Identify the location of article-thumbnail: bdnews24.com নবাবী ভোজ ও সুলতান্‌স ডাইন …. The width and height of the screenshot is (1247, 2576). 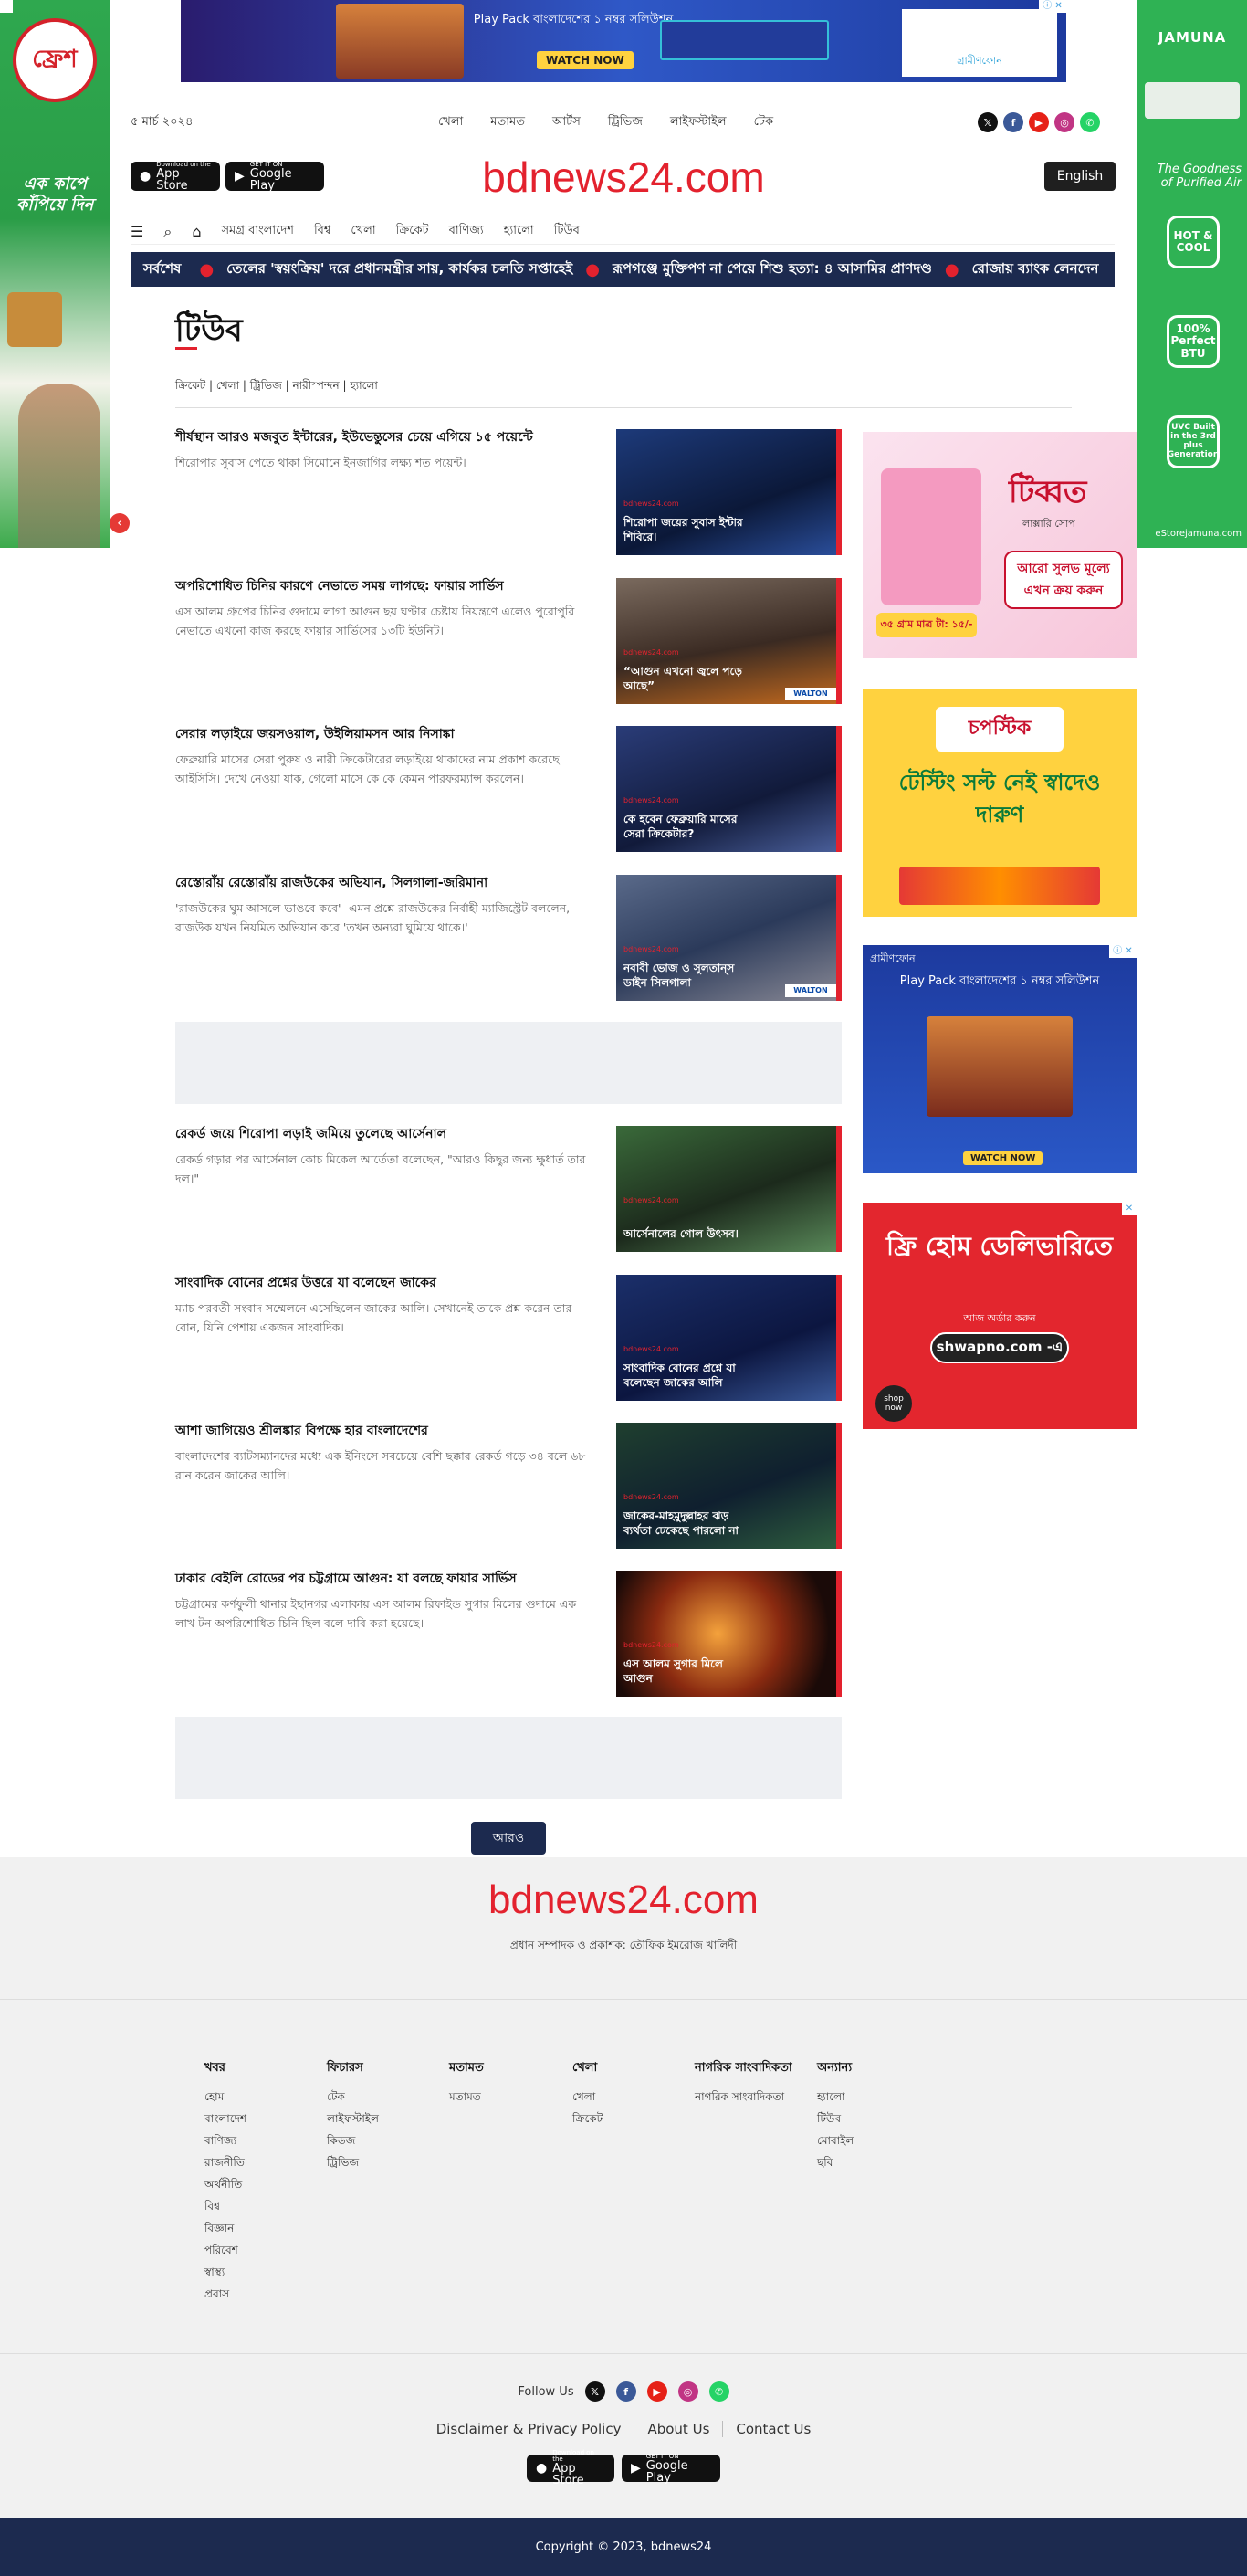
(729, 938).